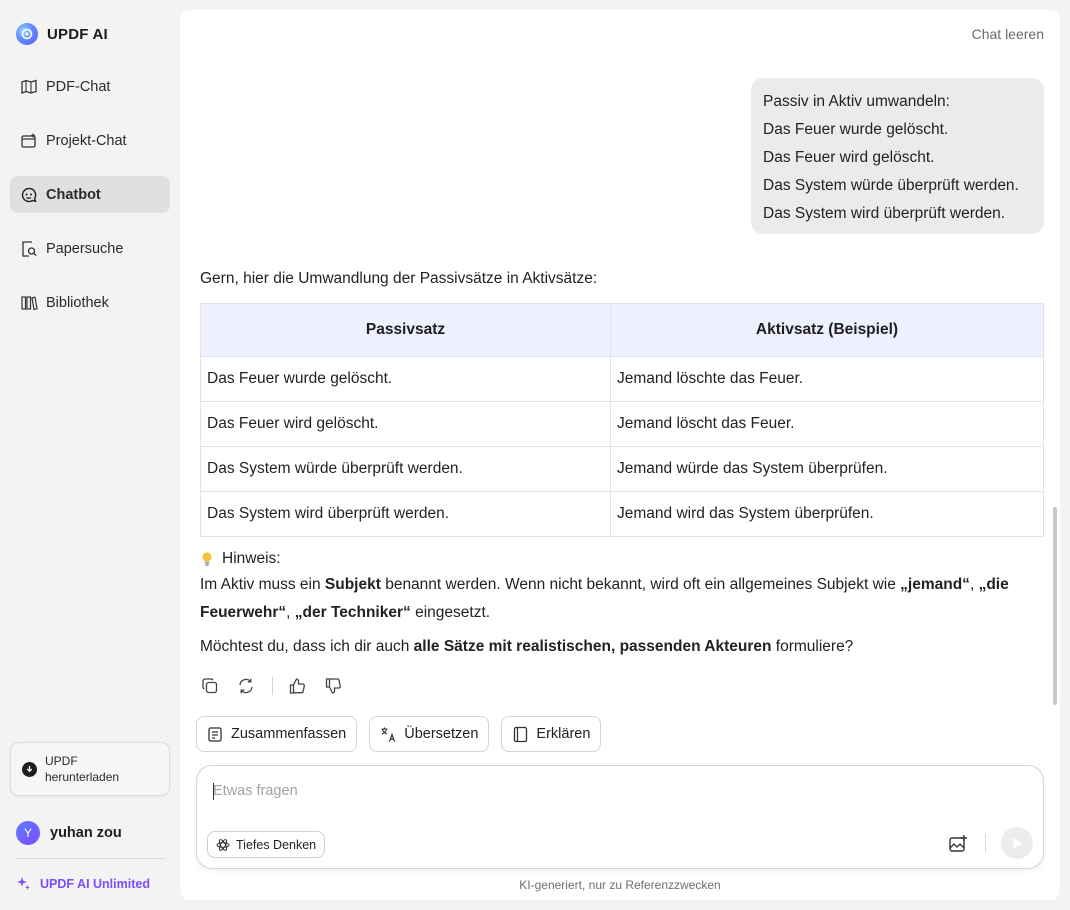  Describe the element at coordinates (1055, 606) in the screenshot. I see `chat-scrollbar` at that location.